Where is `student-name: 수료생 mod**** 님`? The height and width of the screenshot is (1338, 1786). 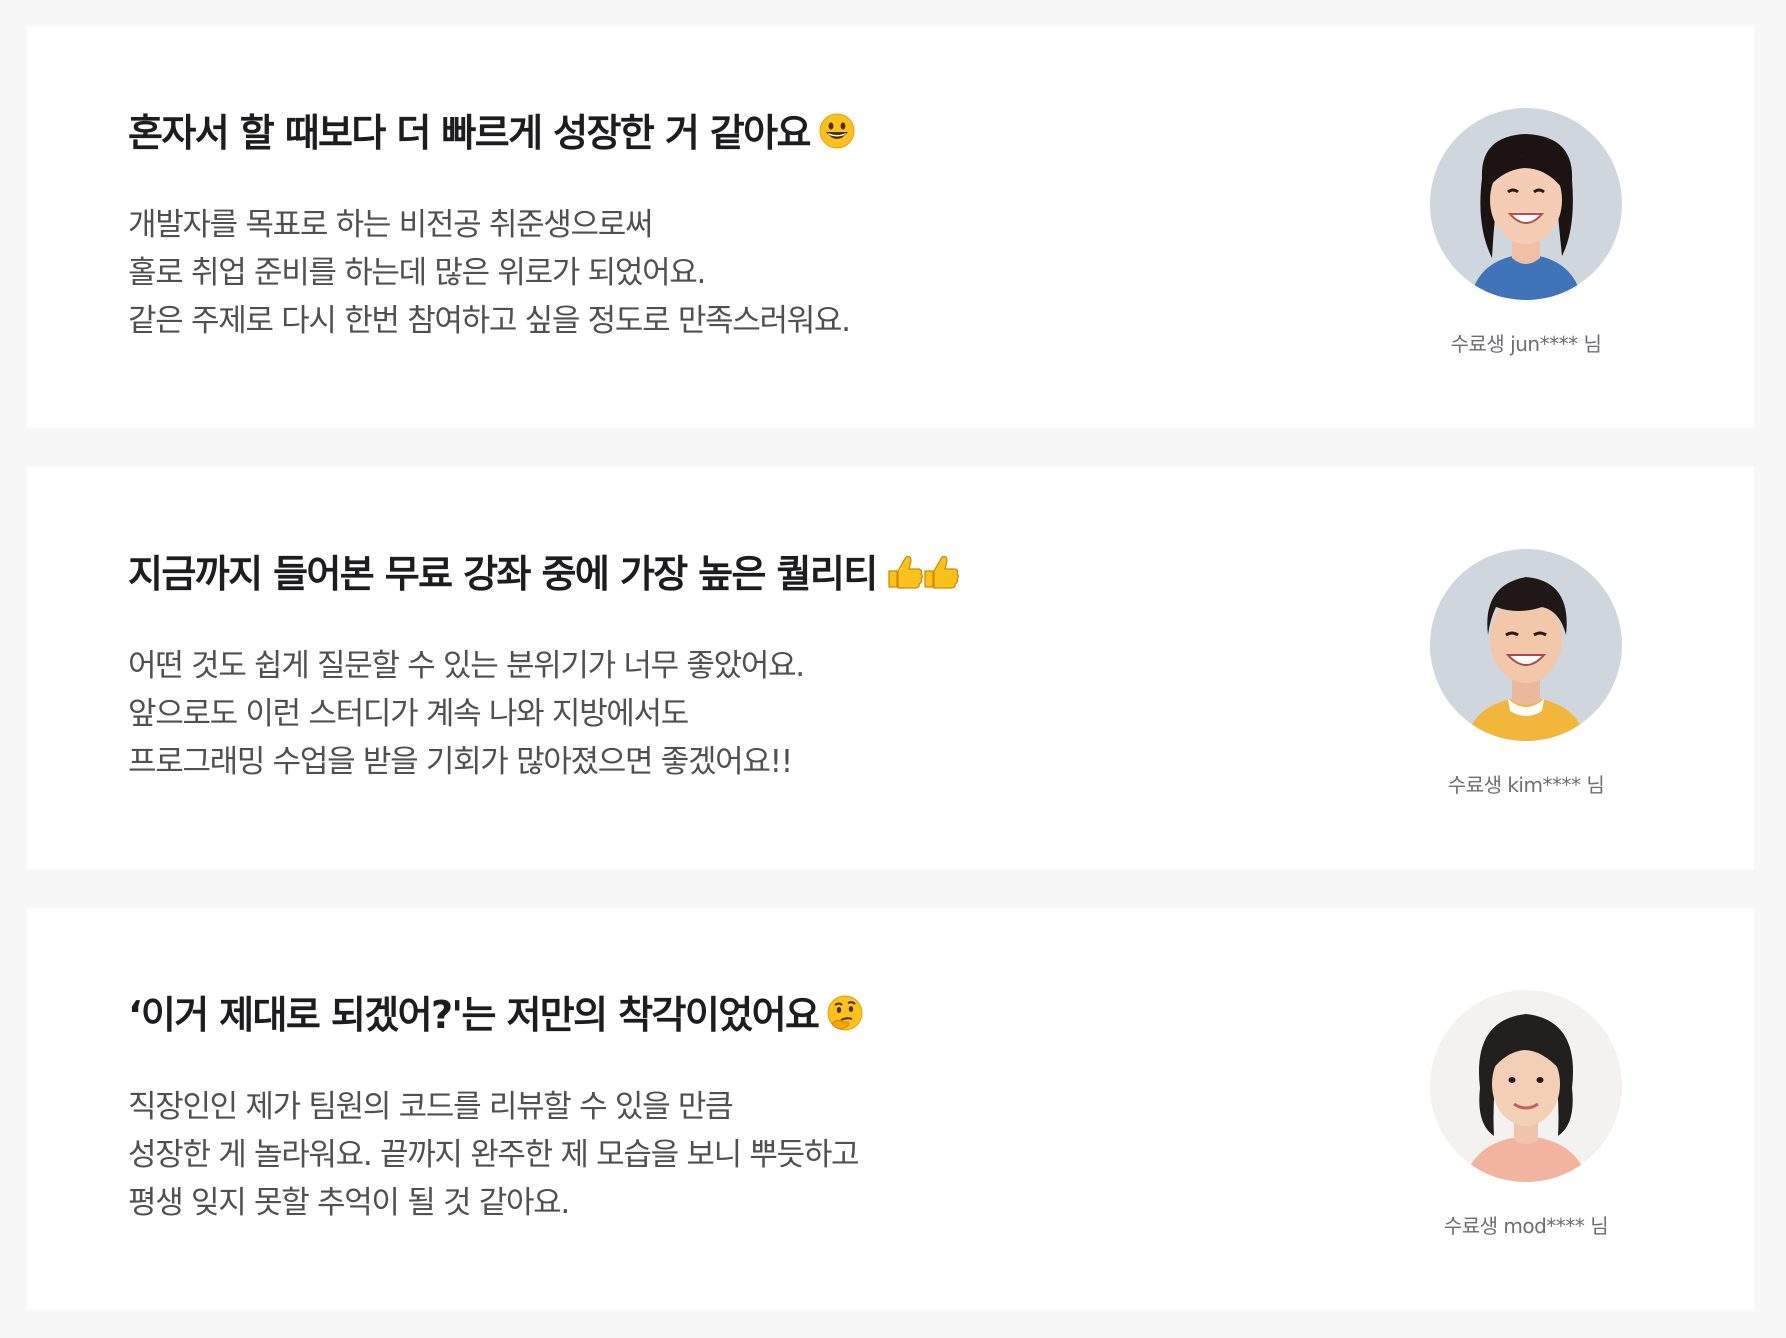
student-name: 수료생 mod**** 님 is located at coordinates (1526, 1226).